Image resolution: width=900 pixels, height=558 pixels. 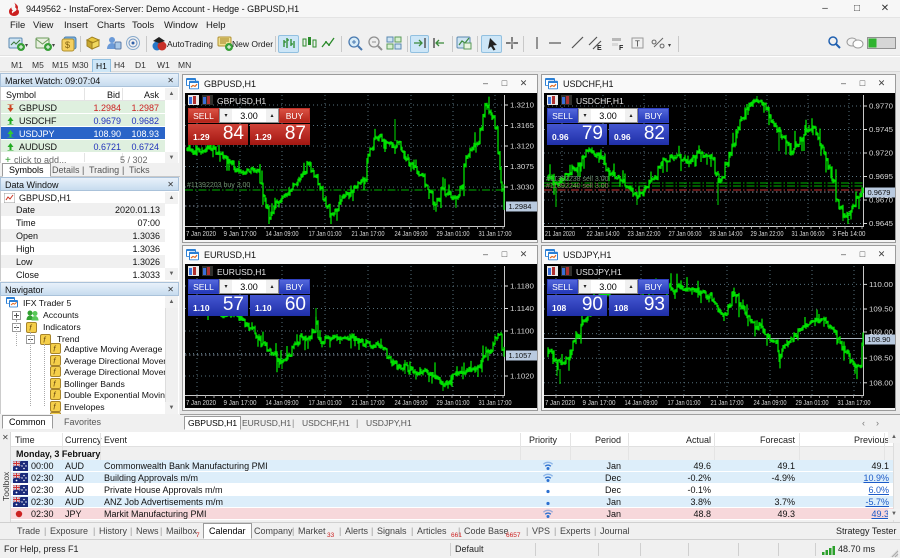 What do you see at coordinates (644, 233) in the screenshot?
I see `svg-text: 23 Jan 22:00` at bounding box center [644, 233].